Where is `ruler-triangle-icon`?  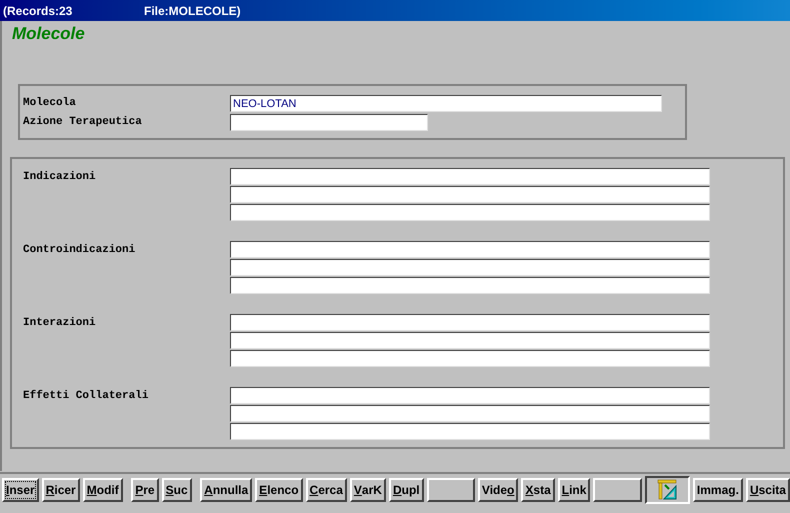
ruler-triangle-icon is located at coordinates (667, 490).